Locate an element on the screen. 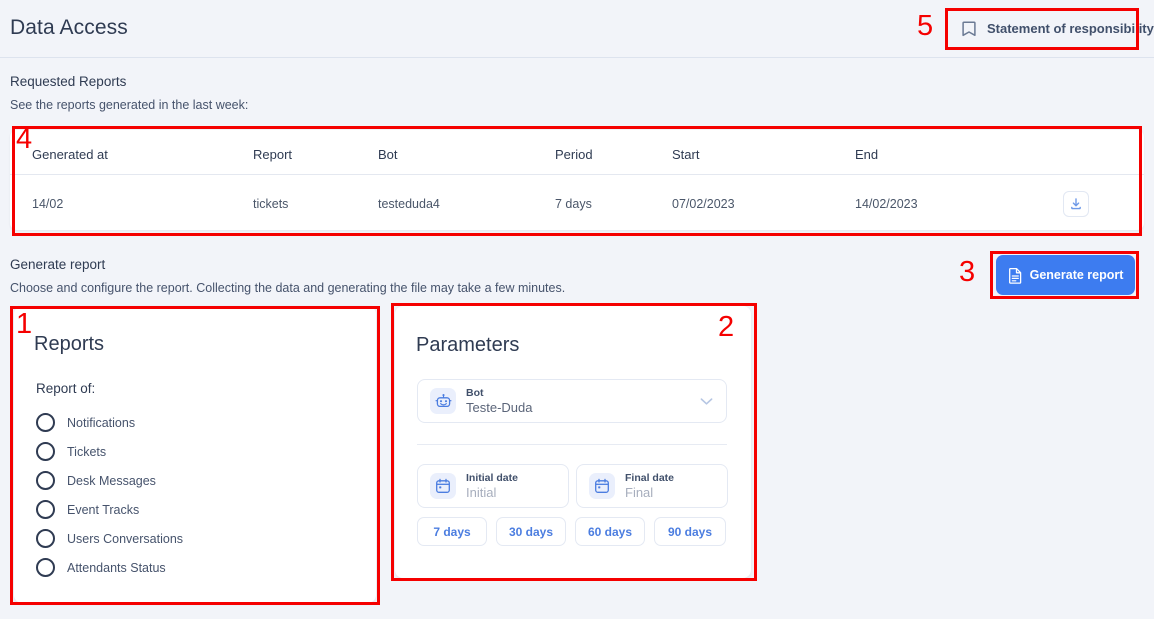 This screenshot has width=1154, height=619. cell-download is located at coordinates (1099, 205).